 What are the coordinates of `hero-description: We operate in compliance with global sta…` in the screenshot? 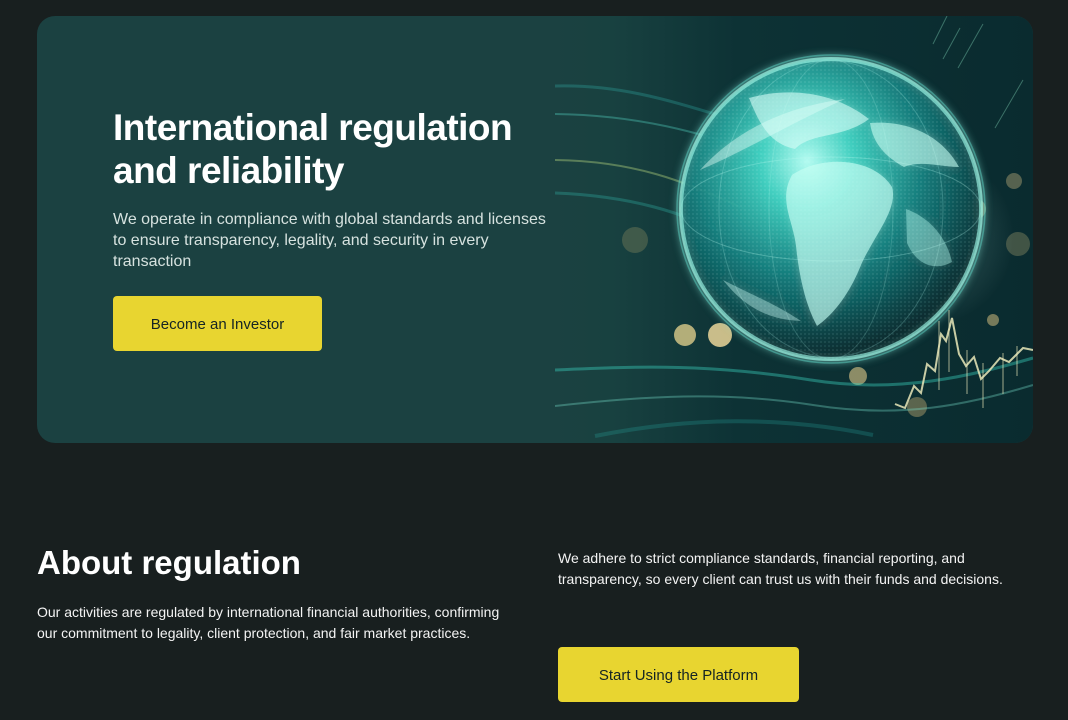 It's located at (329, 240).